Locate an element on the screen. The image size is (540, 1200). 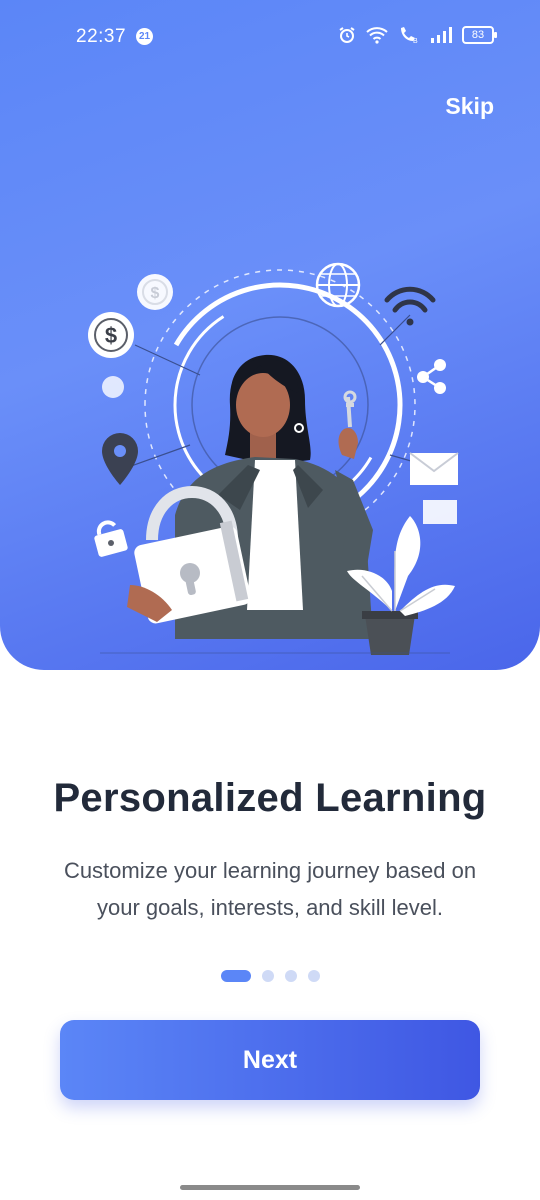
signal-icon is located at coordinates (441, 35).